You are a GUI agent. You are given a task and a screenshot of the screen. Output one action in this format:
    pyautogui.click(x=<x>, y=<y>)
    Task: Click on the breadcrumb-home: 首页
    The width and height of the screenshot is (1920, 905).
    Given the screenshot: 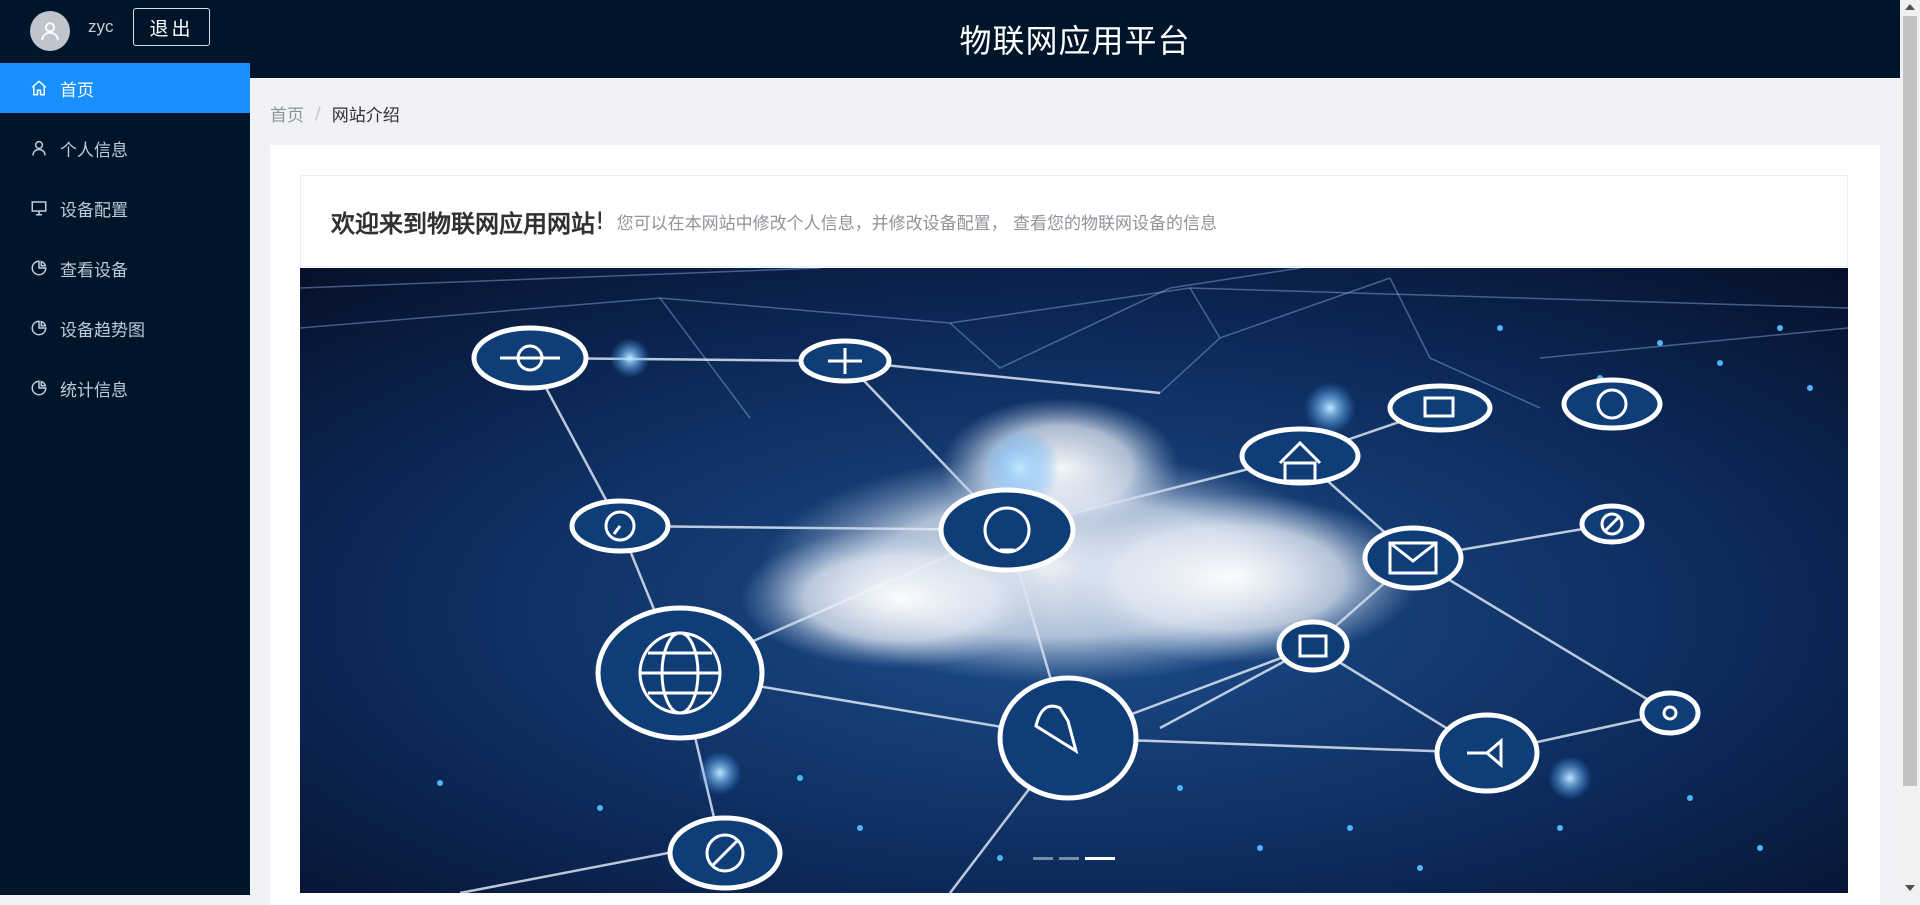 What is the action you would take?
    pyautogui.click(x=287, y=113)
    